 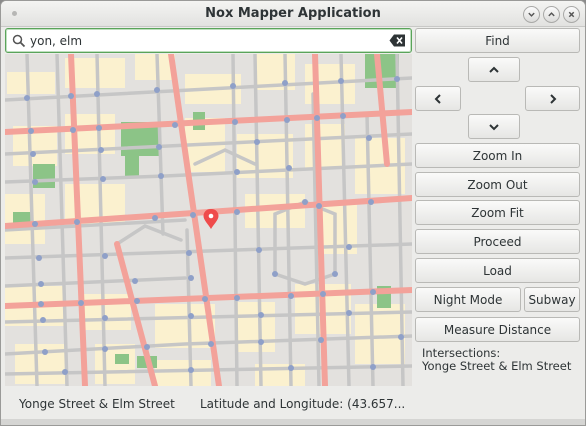 I want to click on zoom-fit-button: Zoom Fit, so click(x=497, y=212).